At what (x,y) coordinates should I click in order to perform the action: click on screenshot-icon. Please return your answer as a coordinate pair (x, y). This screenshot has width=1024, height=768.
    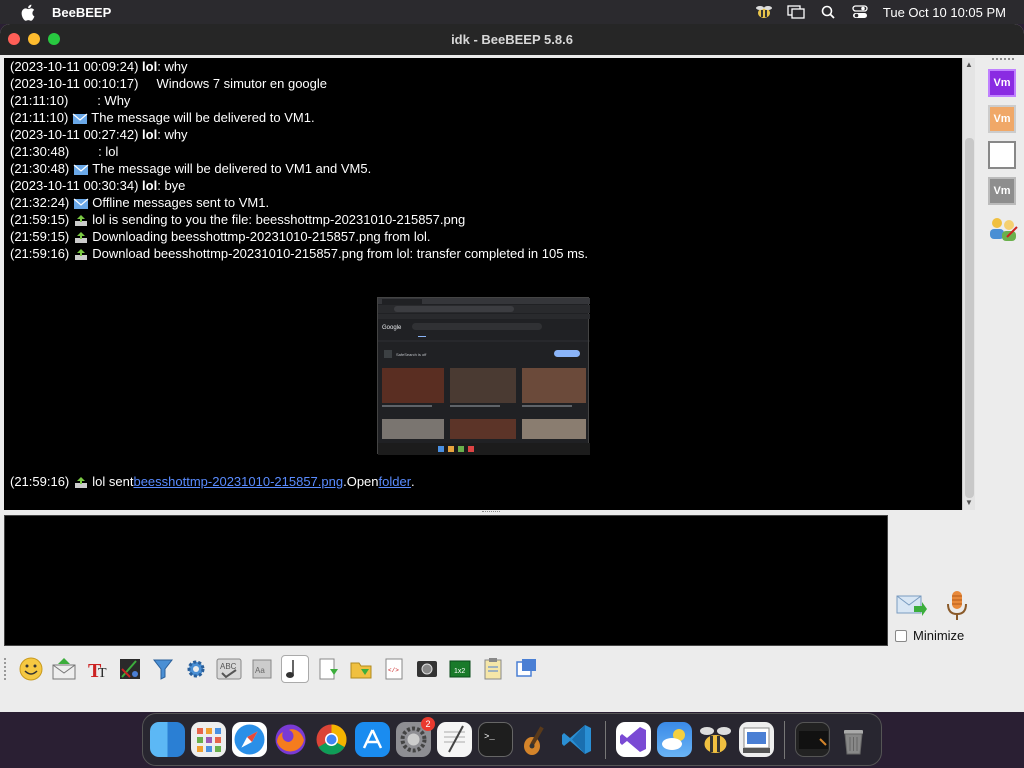
    Looking at the image, I should click on (427, 669).